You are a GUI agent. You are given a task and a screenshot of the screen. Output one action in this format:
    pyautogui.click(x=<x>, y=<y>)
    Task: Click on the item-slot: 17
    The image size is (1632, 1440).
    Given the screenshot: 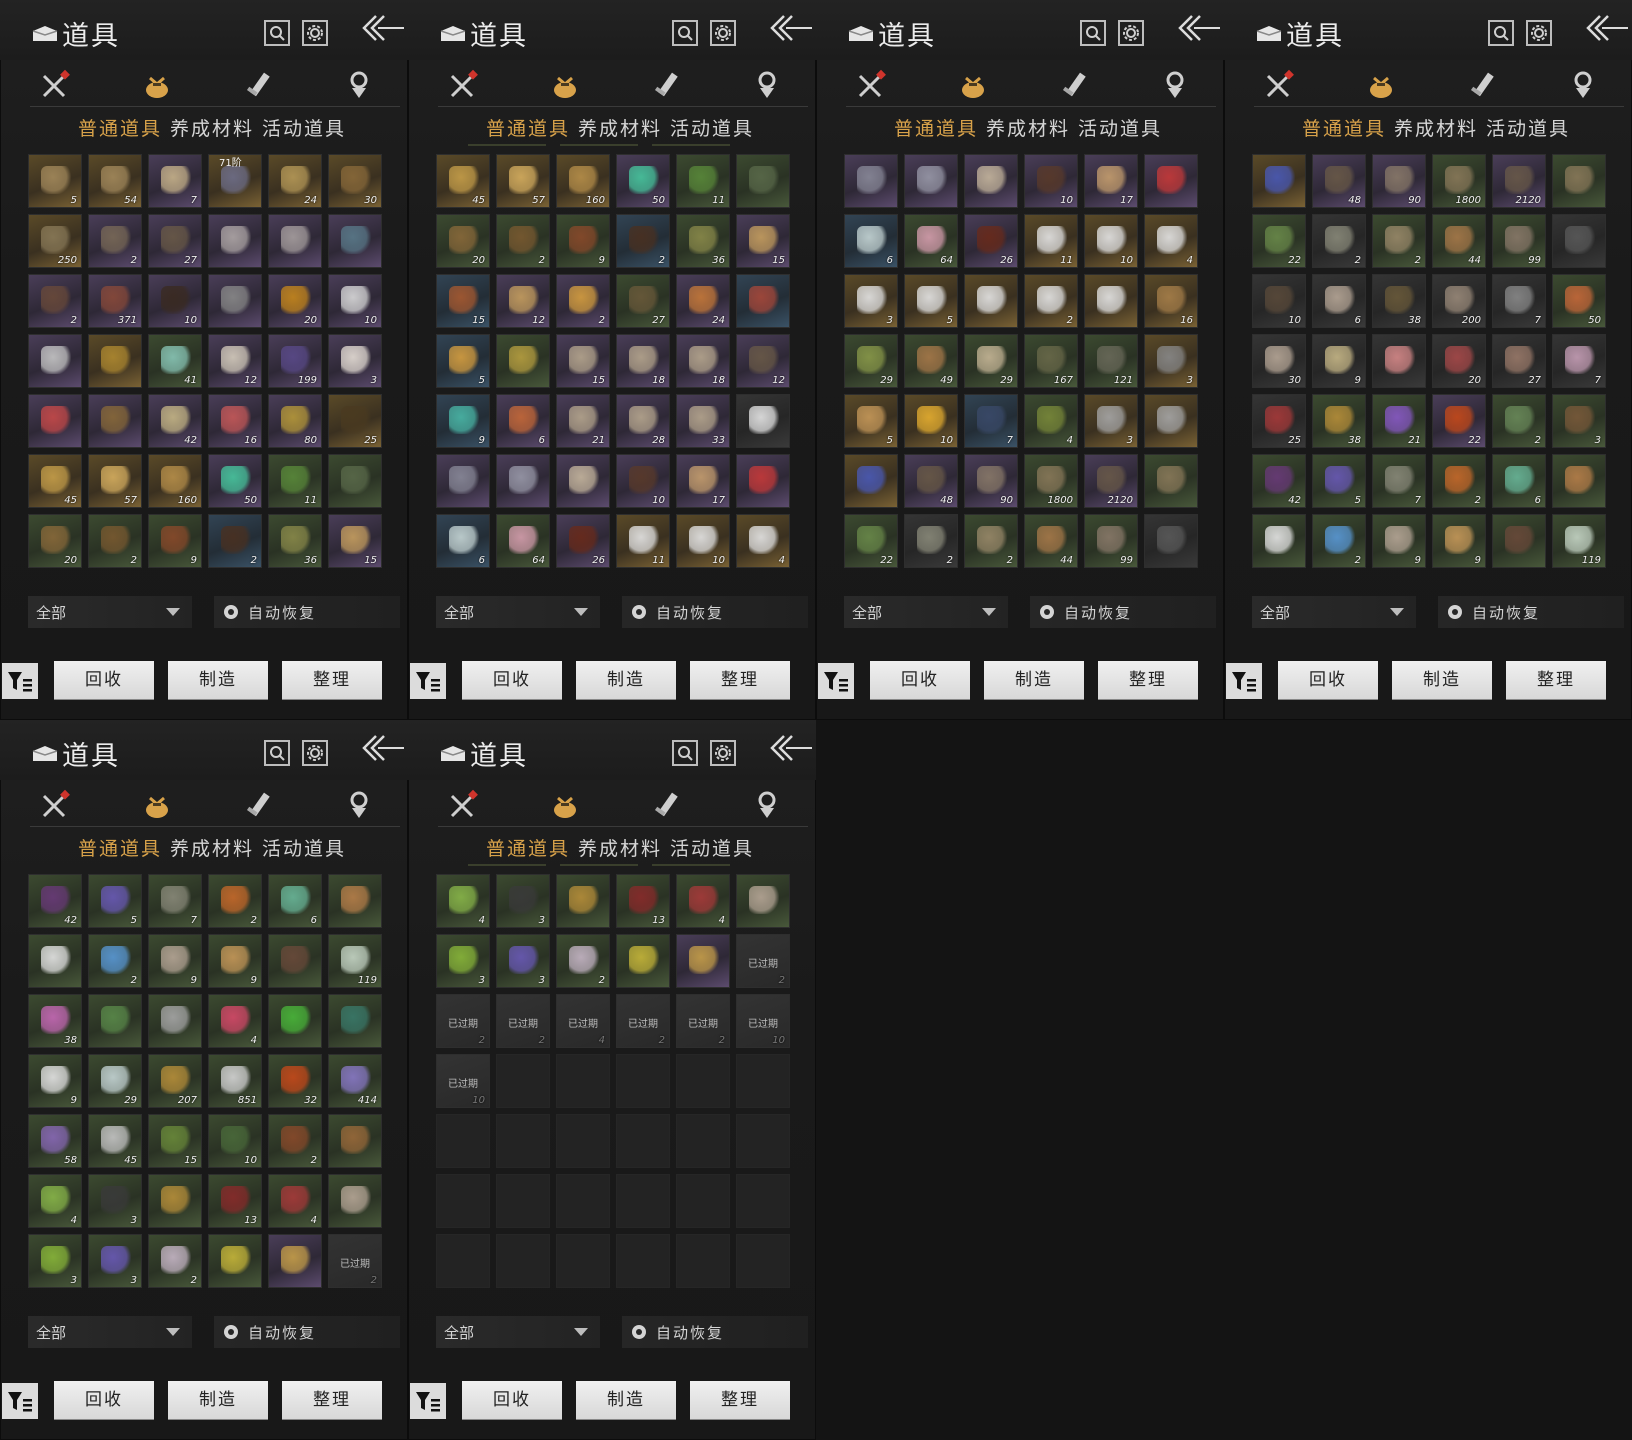 What is the action you would take?
    pyautogui.click(x=1111, y=181)
    